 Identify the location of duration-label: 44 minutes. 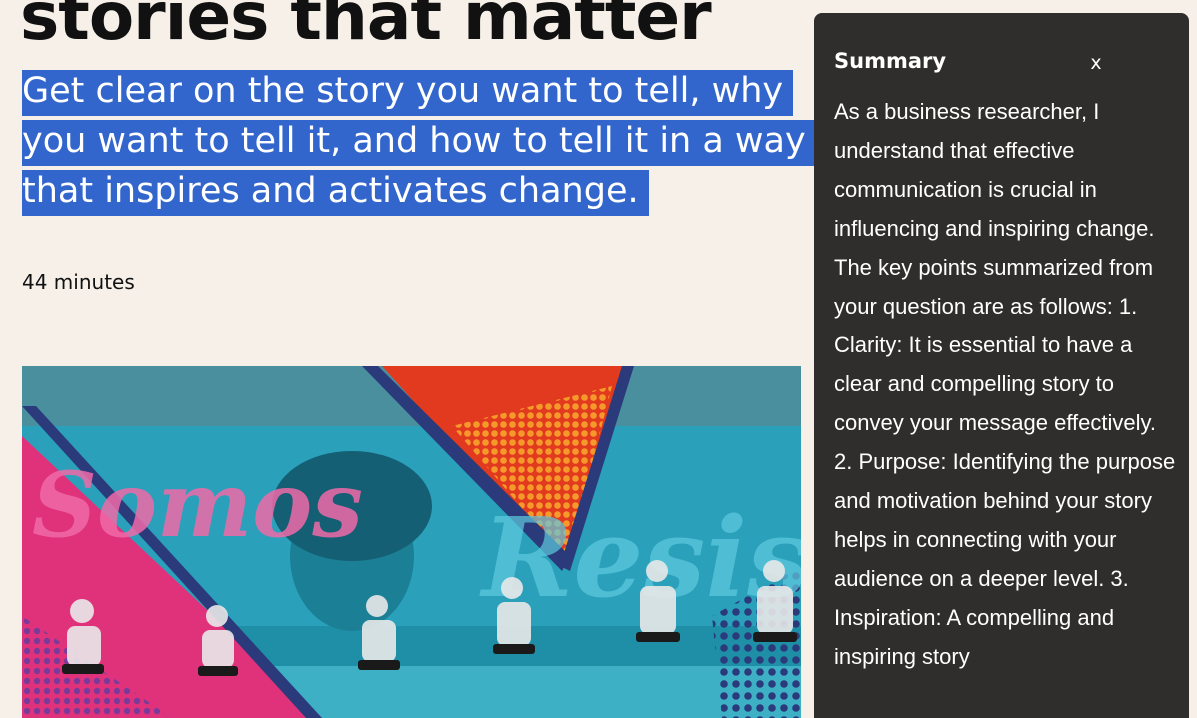
(78, 282).